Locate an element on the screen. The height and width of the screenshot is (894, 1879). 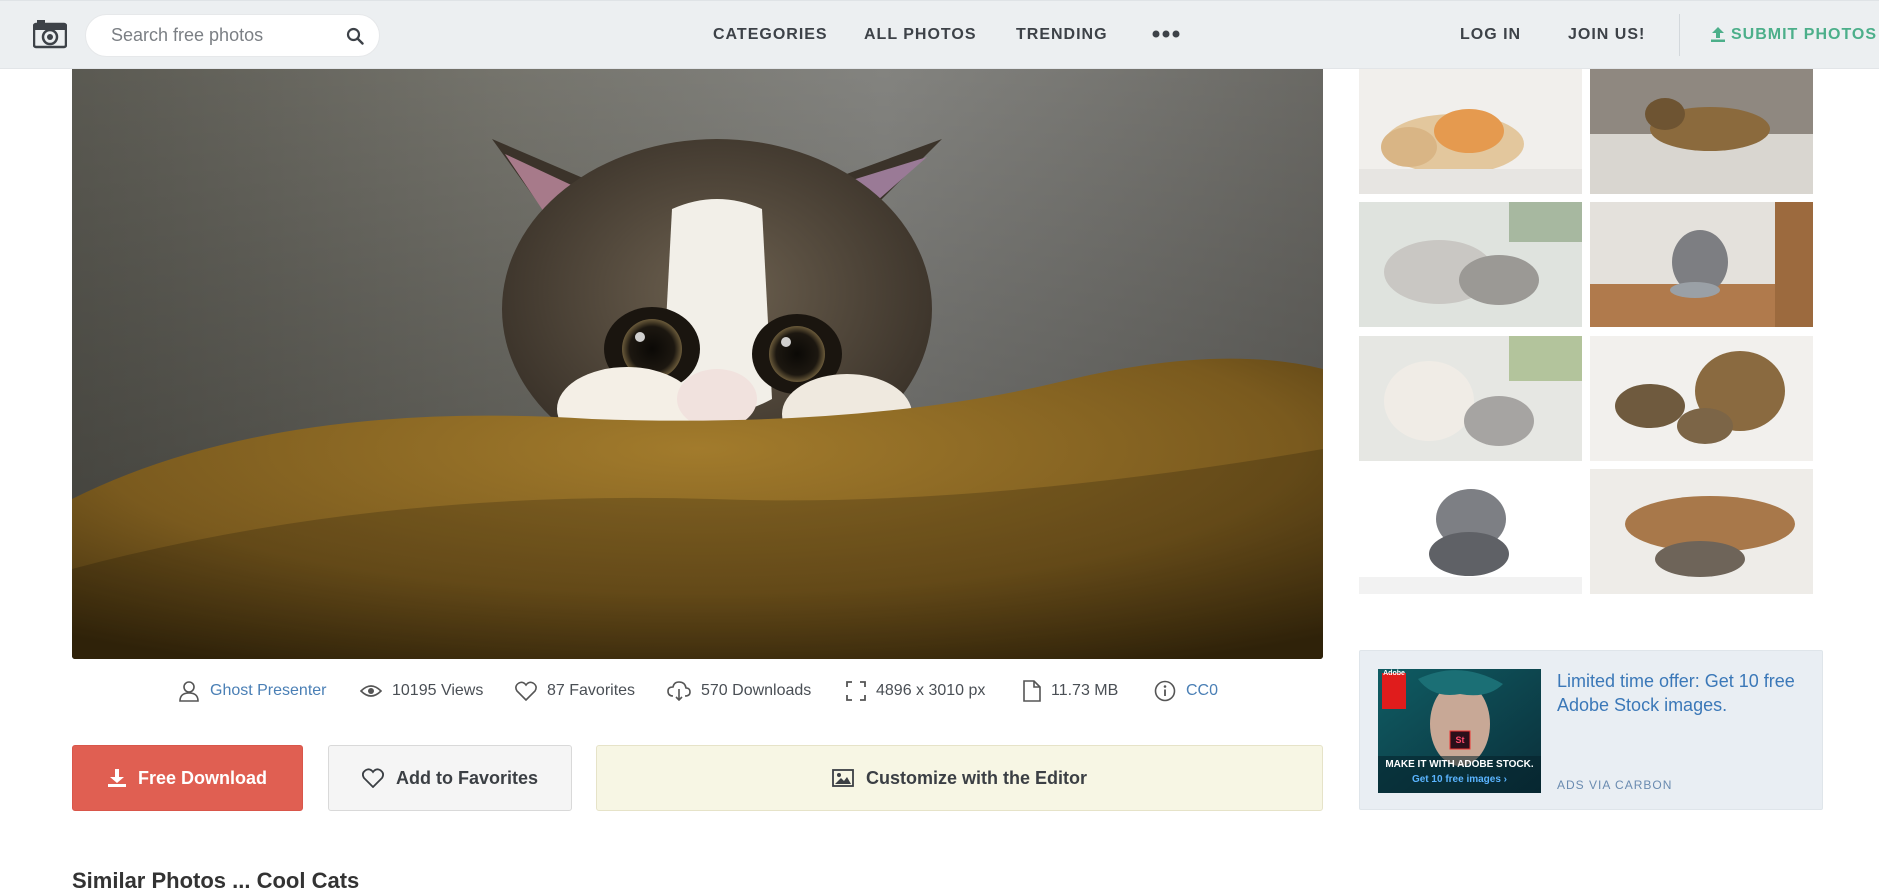
ad-image-caption: MAKE IT WITH ADOBE STOCK. is located at coordinates (1459, 764).